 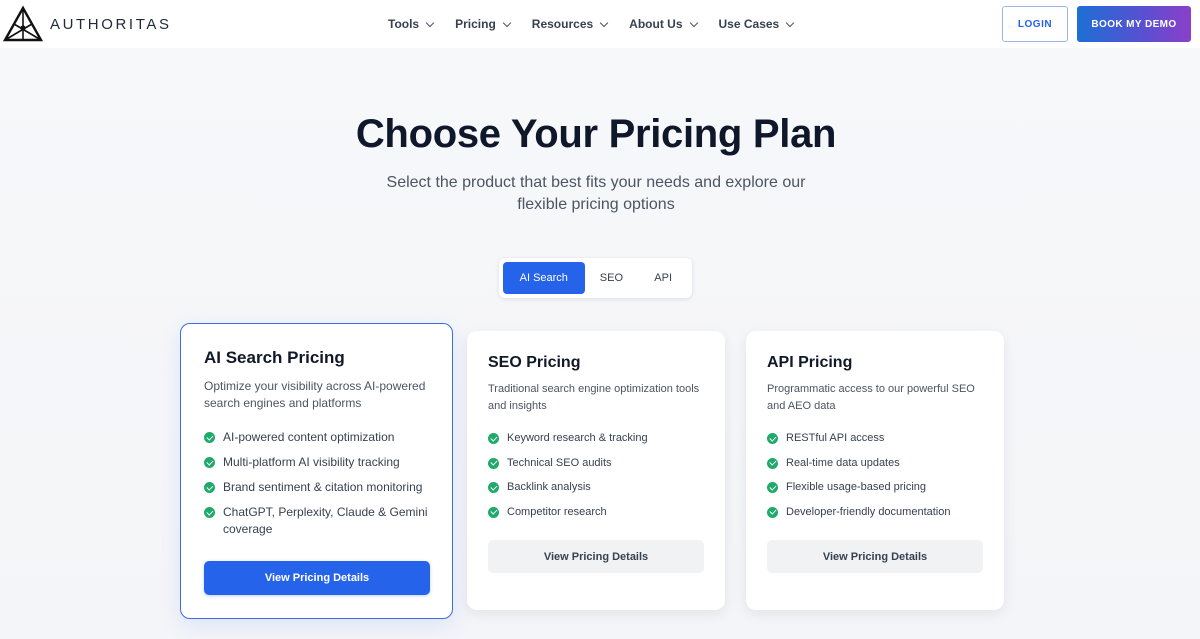 What do you see at coordinates (656, 24) in the screenshot?
I see `nav-about-us-label: About Us` at bounding box center [656, 24].